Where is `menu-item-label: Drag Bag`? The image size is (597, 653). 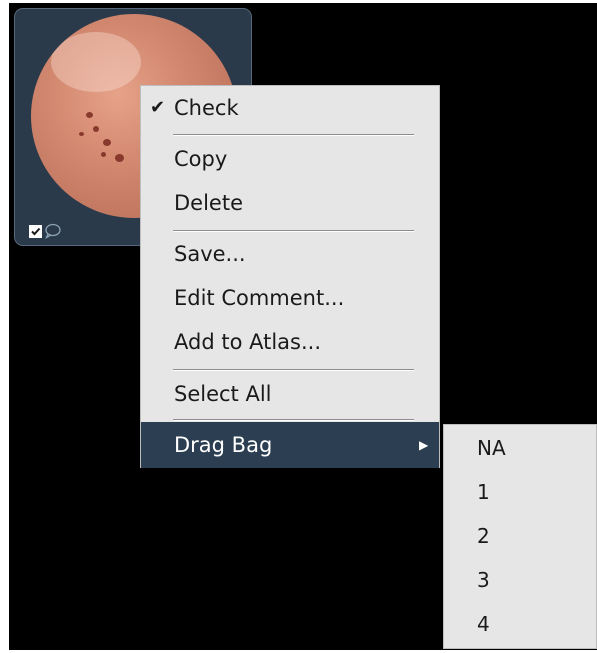 menu-item-label: Drag Bag is located at coordinates (223, 445).